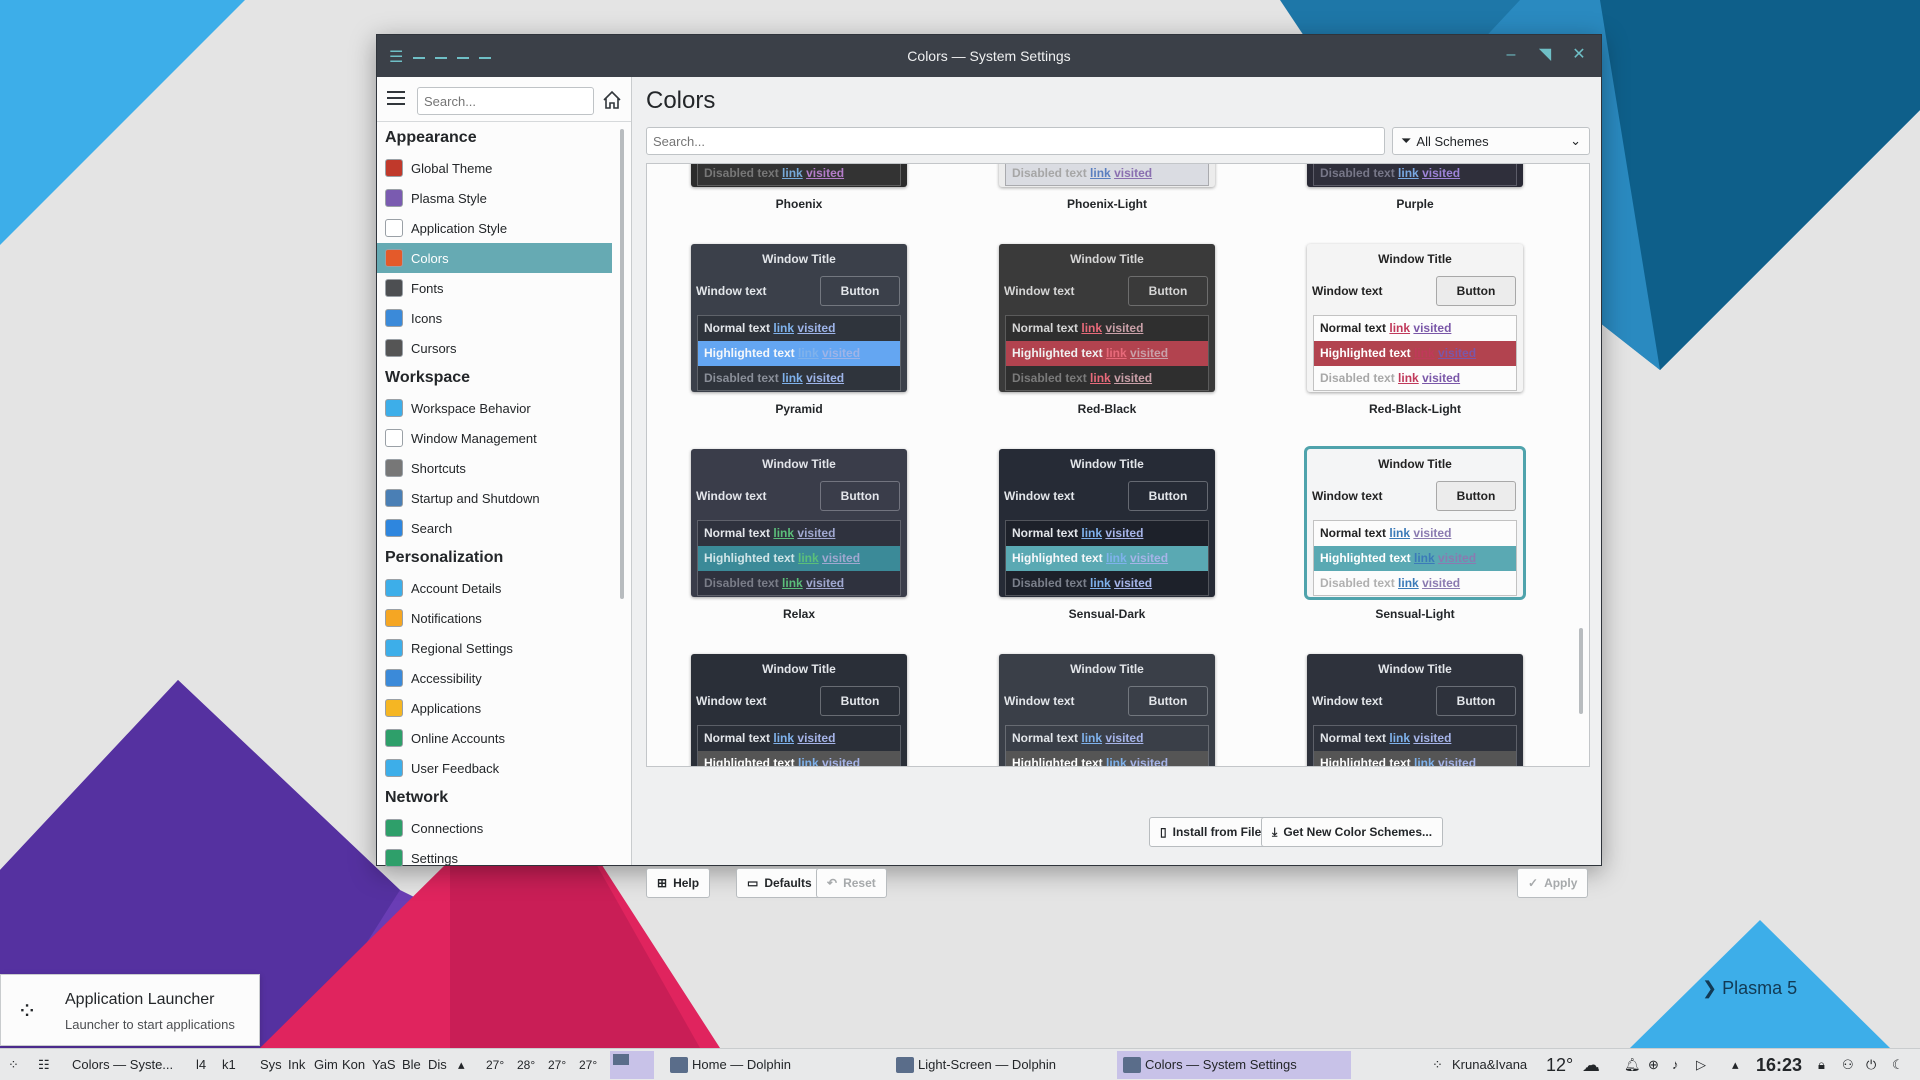 The image size is (1920, 1080). What do you see at coordinates (494, 438) in the screenshot?
I see `sidebar-item-window-management: Window Management` at bounding box center [494, 438].